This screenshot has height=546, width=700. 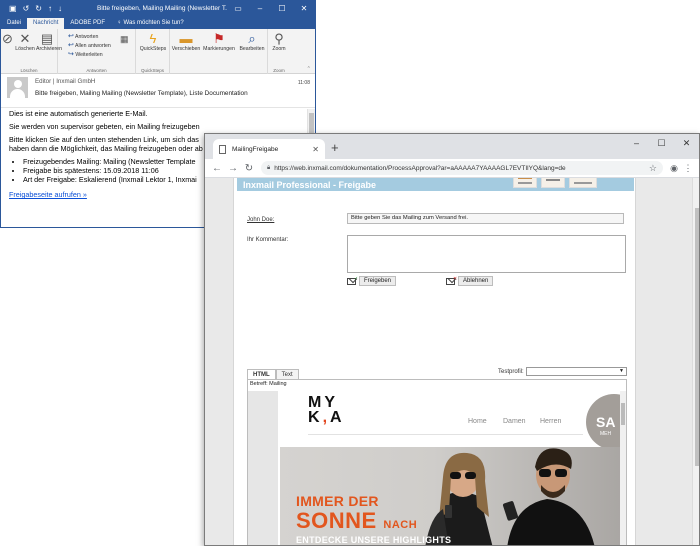 I want to click on ribbon-group-zoom: ⚲ Zoom Zoom, so click(x=279, y=51).